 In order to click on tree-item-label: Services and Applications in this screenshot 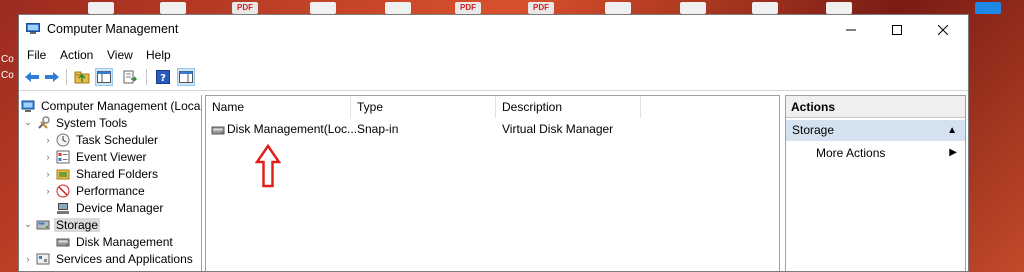, I will do `click(124, 258)`.